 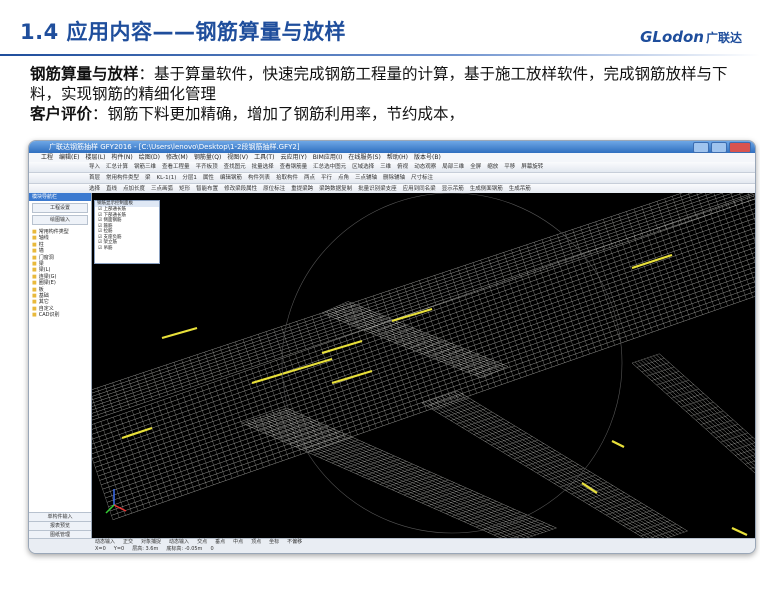 I want to click on toolbar-button: 梁跨数据复制, so click(x=335, y=189).